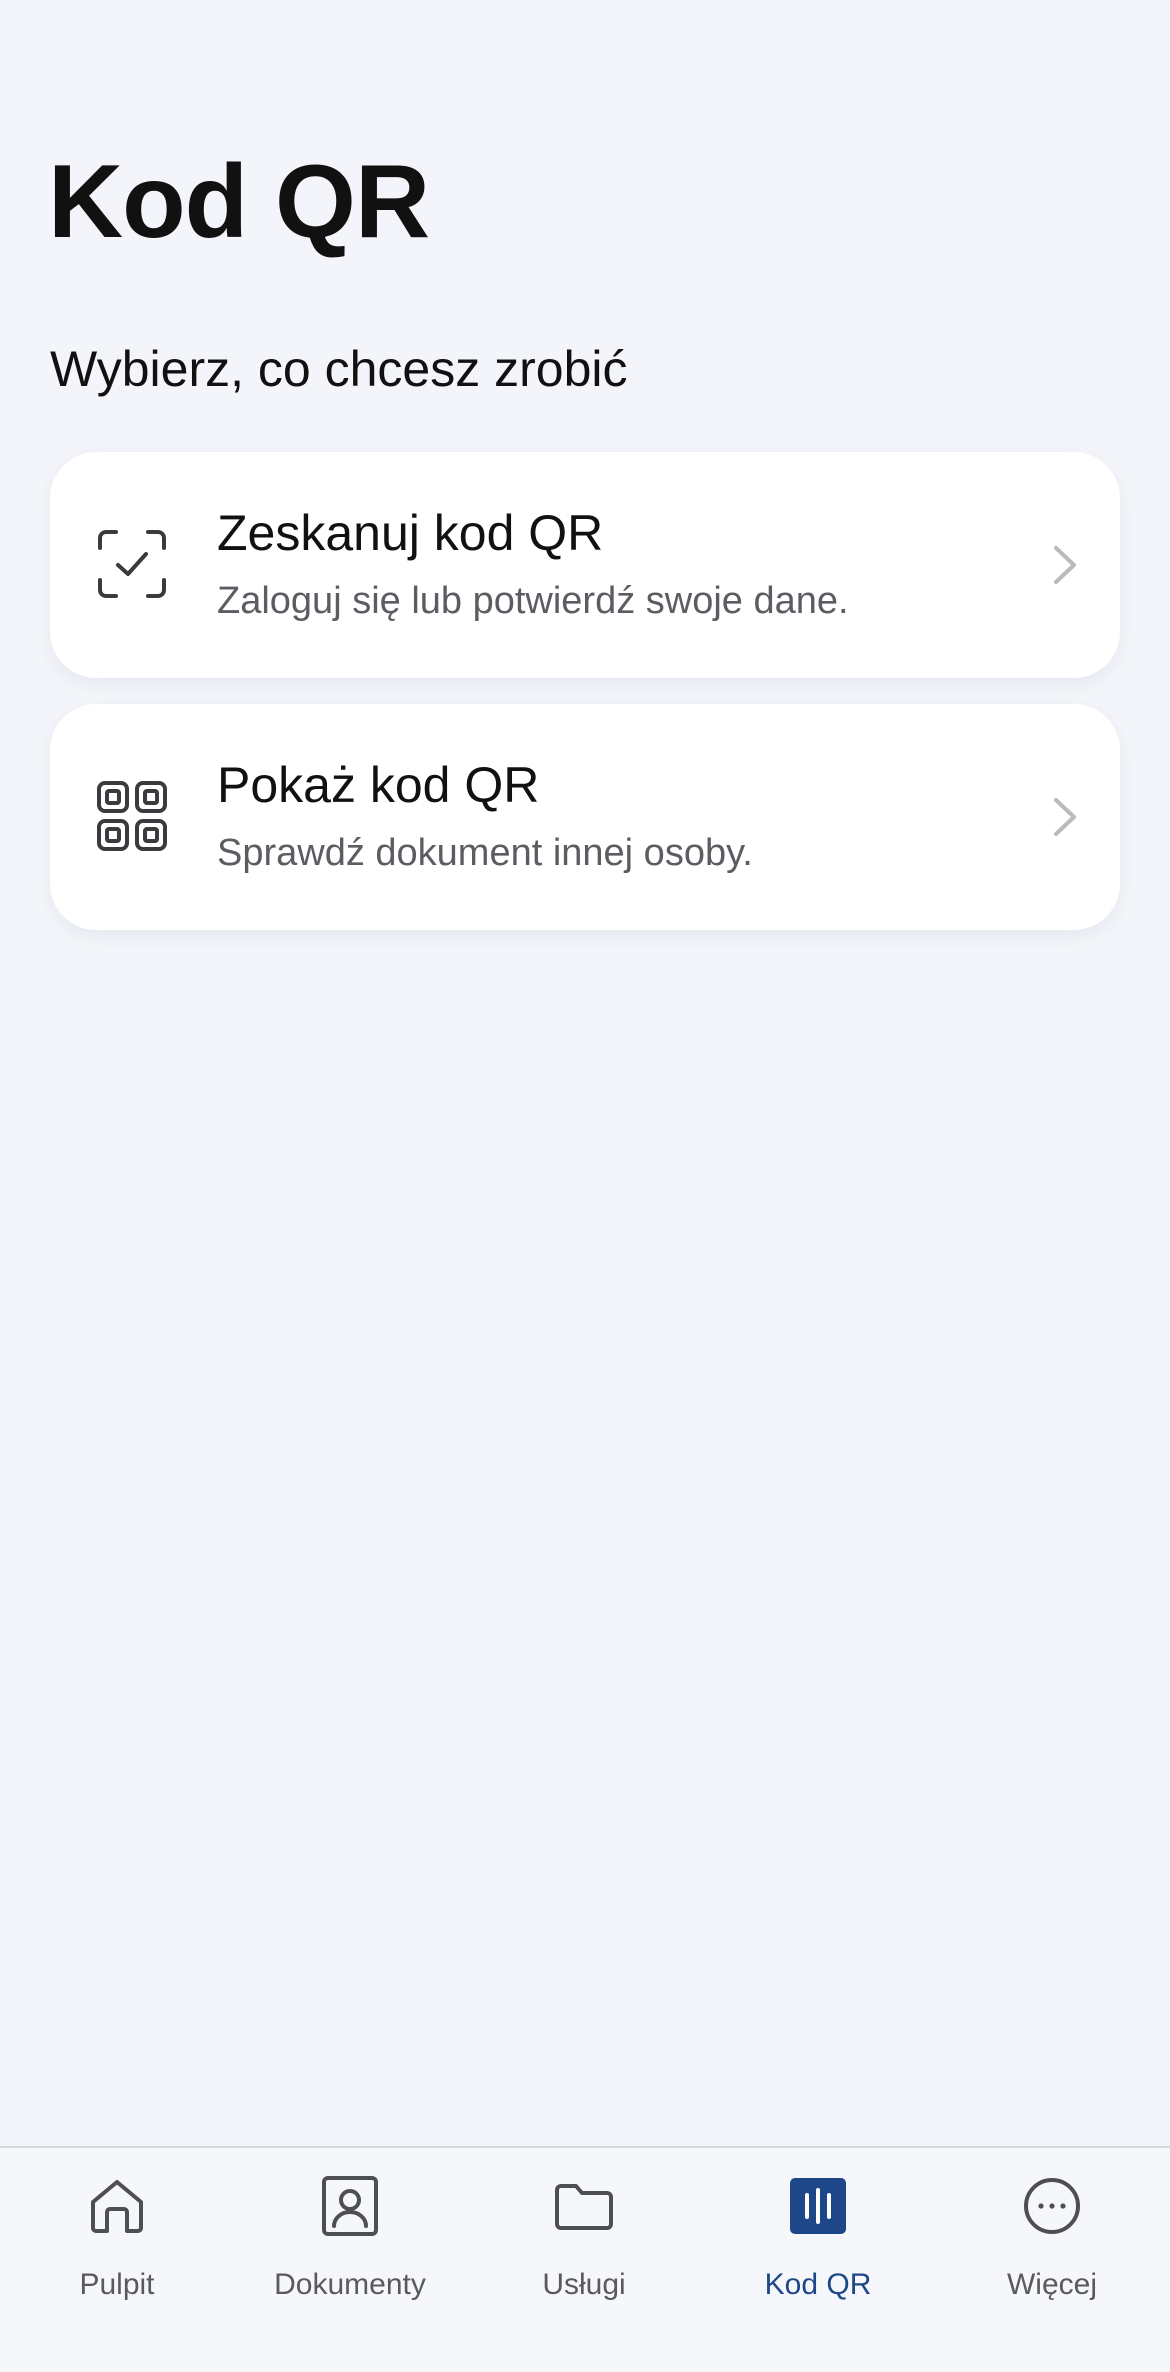  Describe the element at coordinates (350, 2206) in the screenshot. I see `id-card-icon` at that location.